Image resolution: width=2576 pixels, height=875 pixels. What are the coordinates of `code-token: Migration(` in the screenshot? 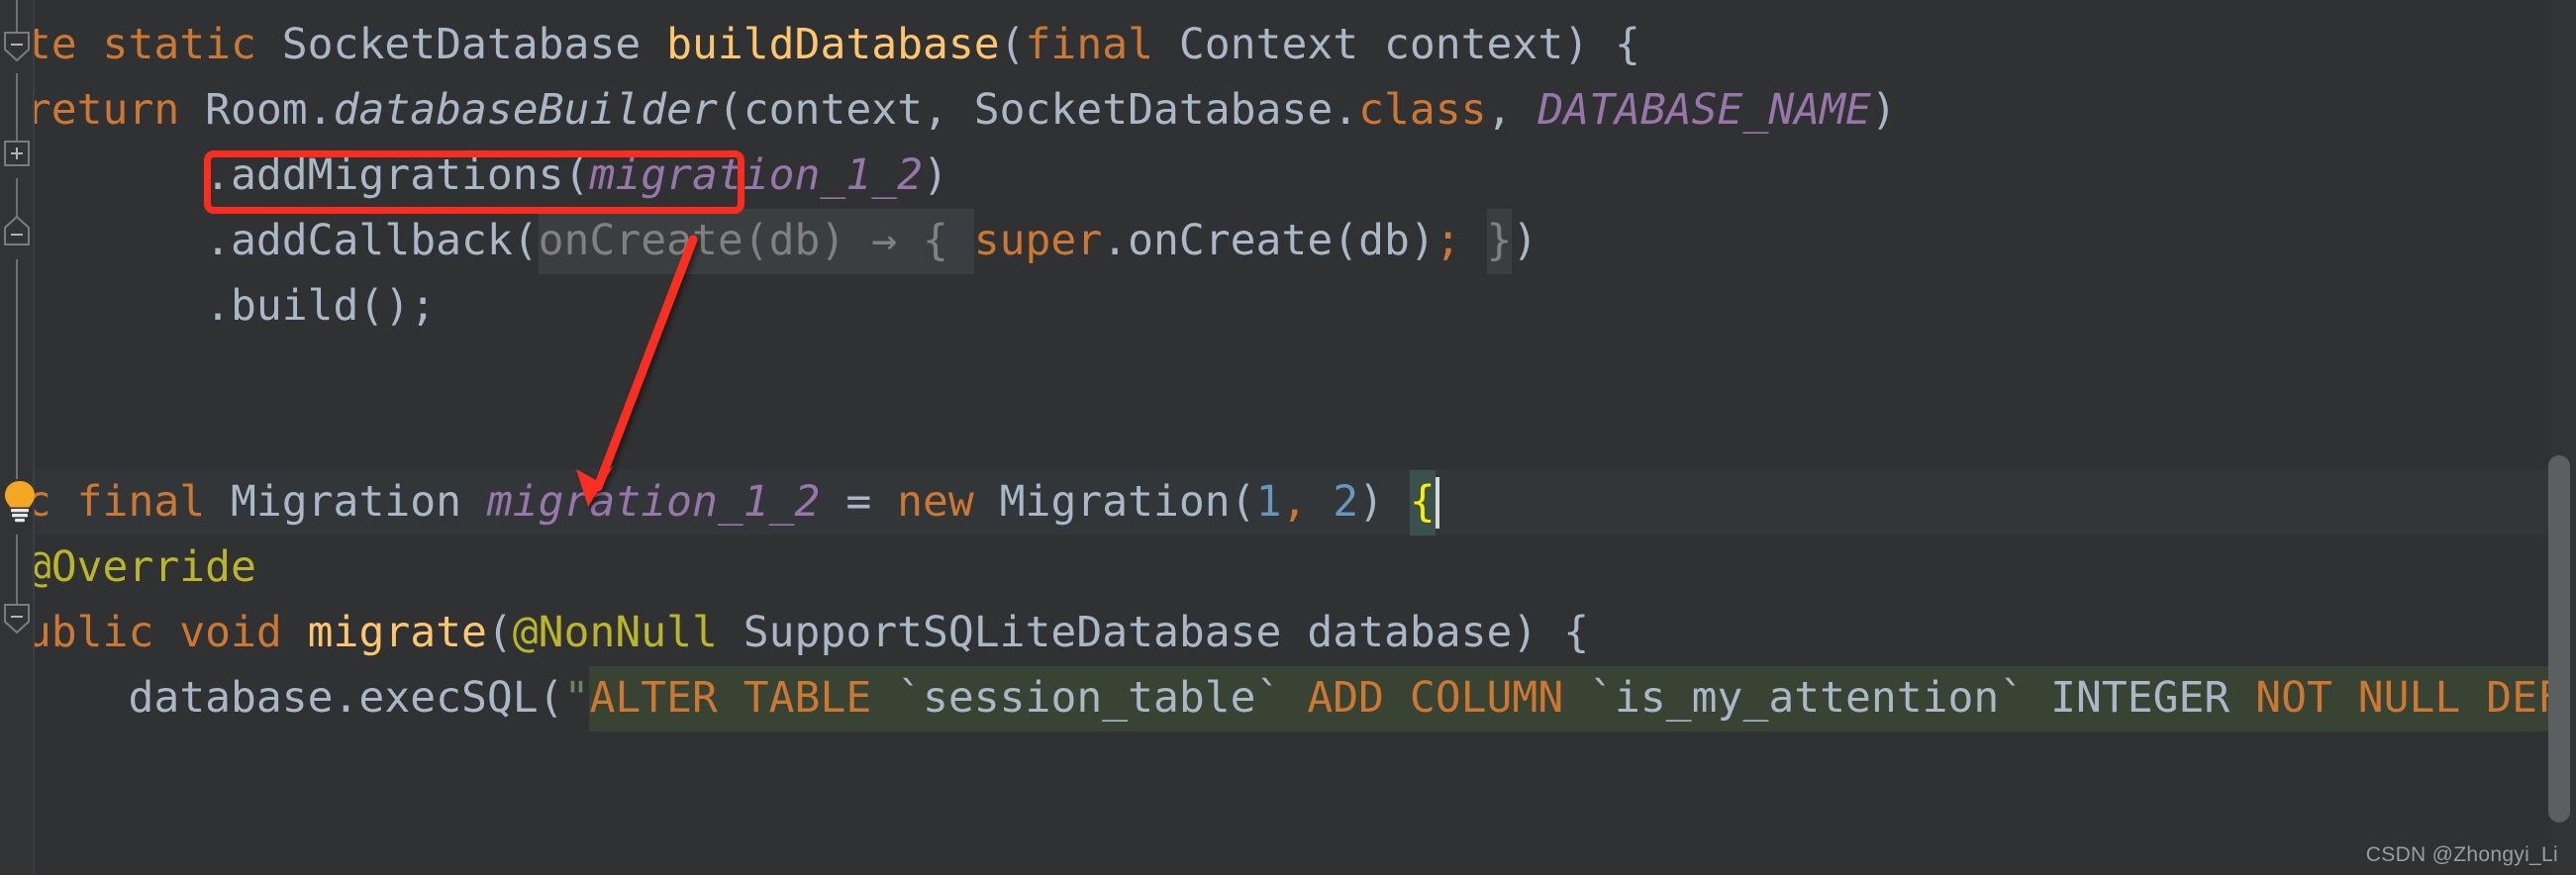 It's located at (1128, 502).